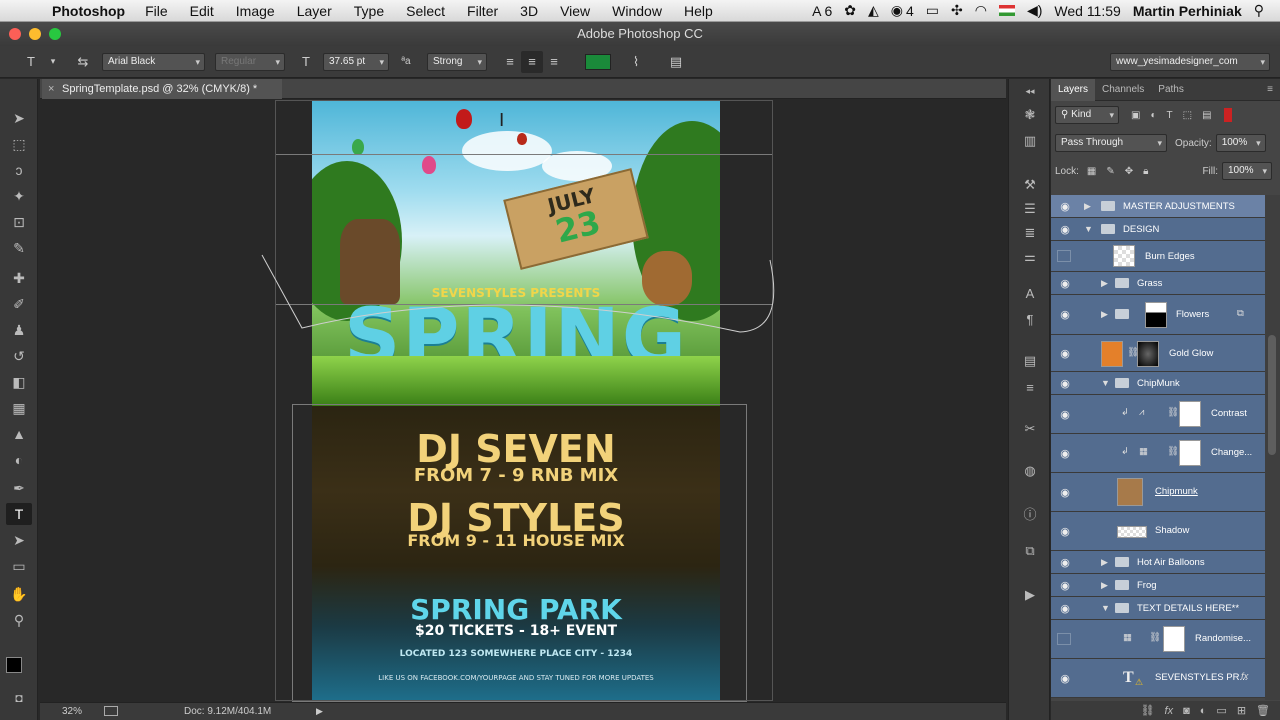 This screenshot has width=1280, height=720. Describe the element at coordinates (1030, 471) in the screenshot. I see `kuler-panel-icon: ◍` at that location.